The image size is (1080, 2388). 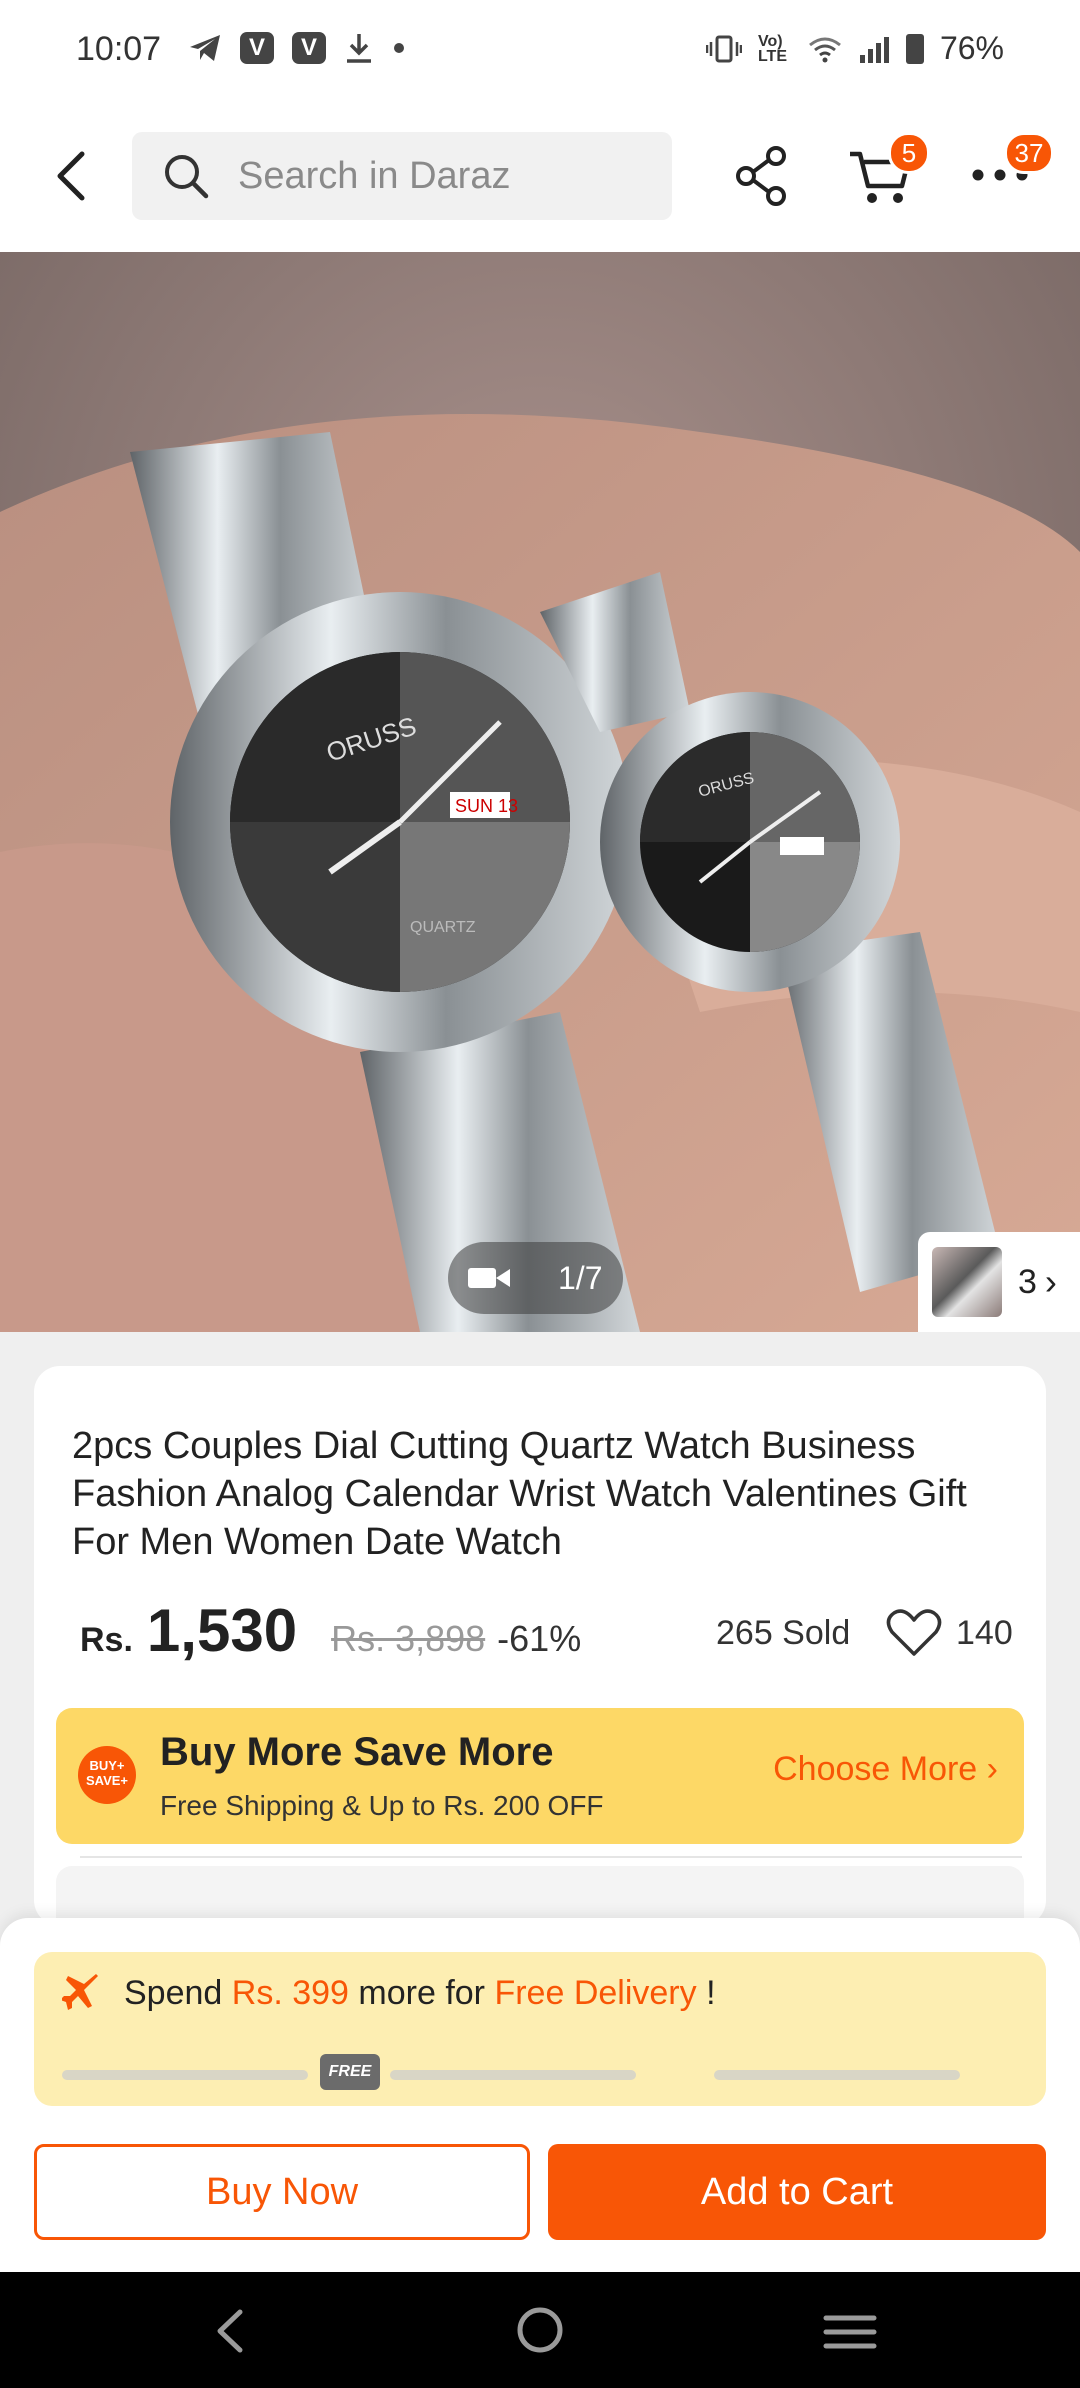 I want to click on system-home-icon, so click(x=540, y=2330).